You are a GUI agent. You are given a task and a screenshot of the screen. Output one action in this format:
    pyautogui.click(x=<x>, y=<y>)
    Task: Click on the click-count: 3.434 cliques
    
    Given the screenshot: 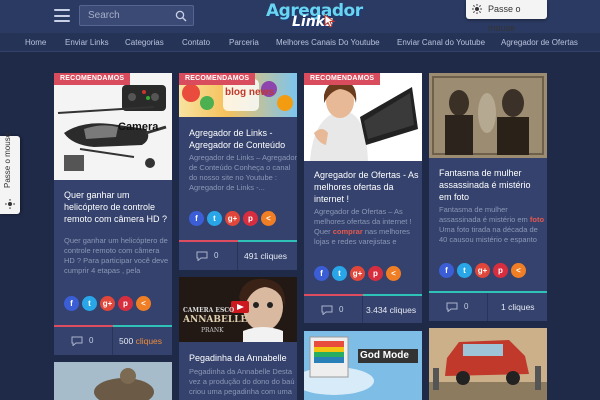 What is the action you would take?
    pyautogui.click(x=391, y=310)
    